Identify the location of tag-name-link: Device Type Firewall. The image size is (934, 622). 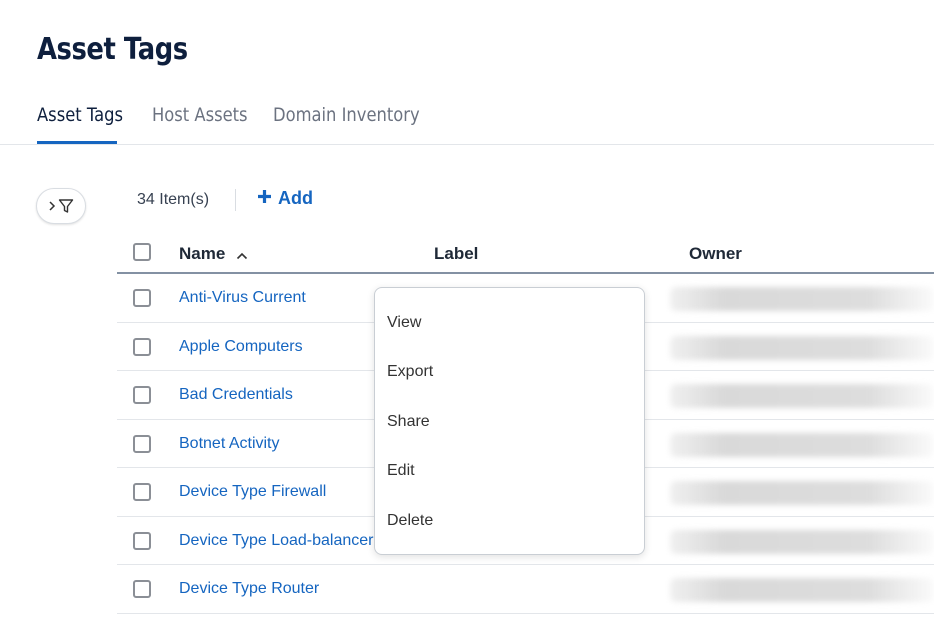
(252, 492).